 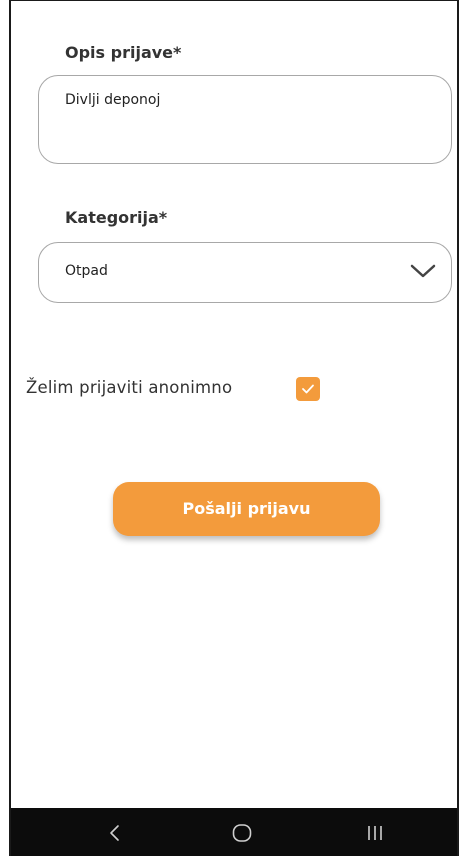 I want to click on description-value: Divlji deponoj, so click(x=113, y=100).